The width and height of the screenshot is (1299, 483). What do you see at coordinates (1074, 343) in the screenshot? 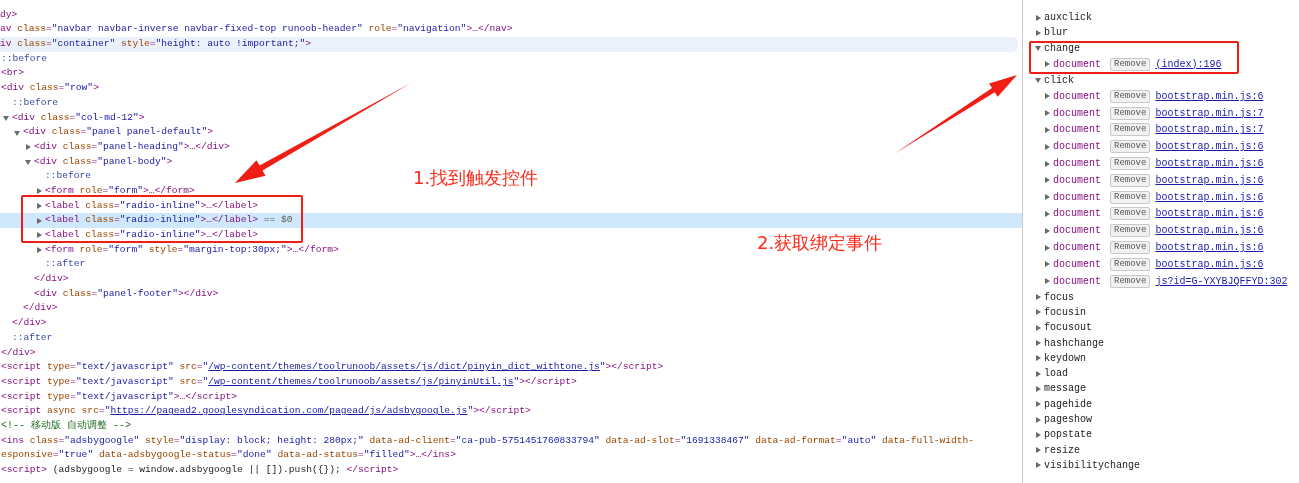
I see `event-name: hashchange` at bounding box center [1074, 343].